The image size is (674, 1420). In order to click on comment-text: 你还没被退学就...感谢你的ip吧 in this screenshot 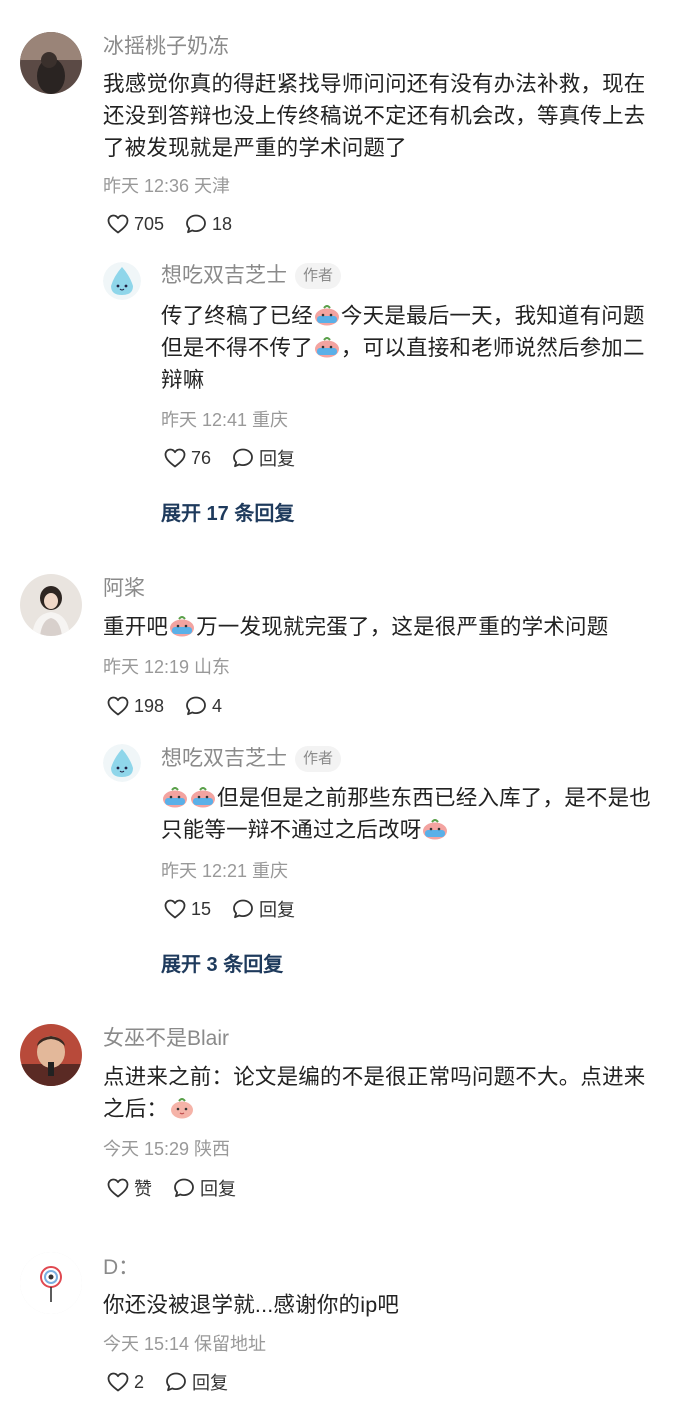, I will do `click(251, 1305)`.